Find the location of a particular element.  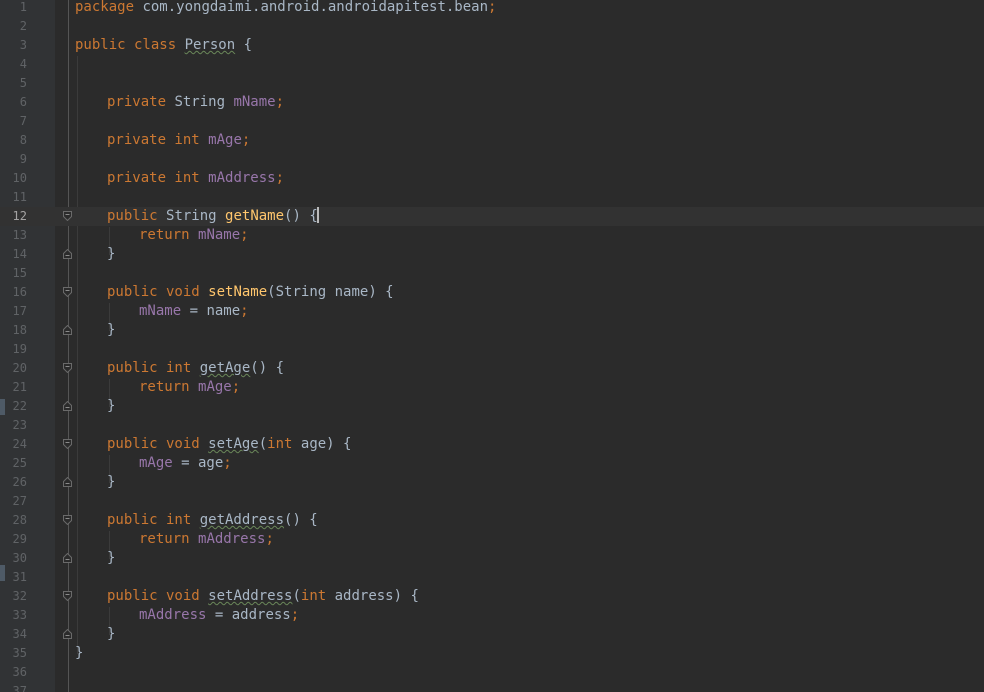

code-line: 2 is located at coordinates (492, 26).